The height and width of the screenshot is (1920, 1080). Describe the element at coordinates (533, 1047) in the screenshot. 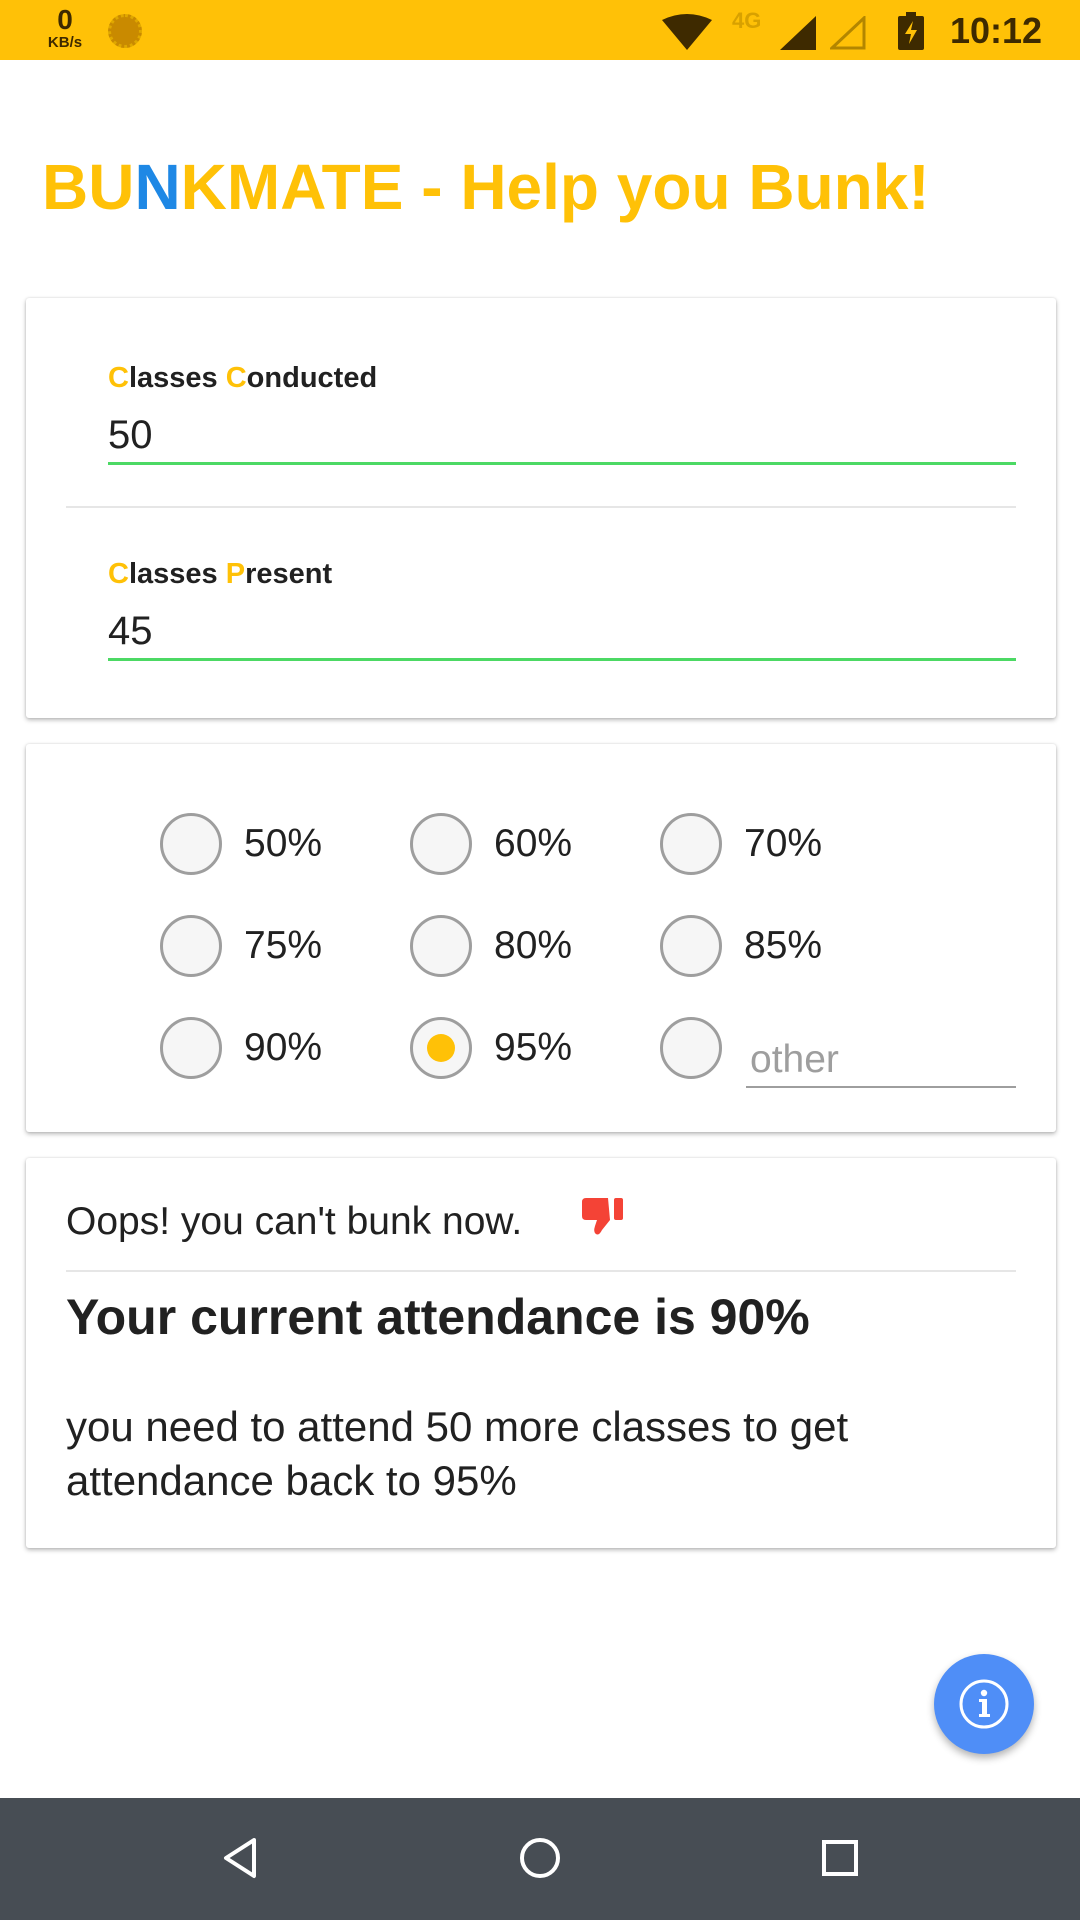

I see `radio-label: 95%` at that location.